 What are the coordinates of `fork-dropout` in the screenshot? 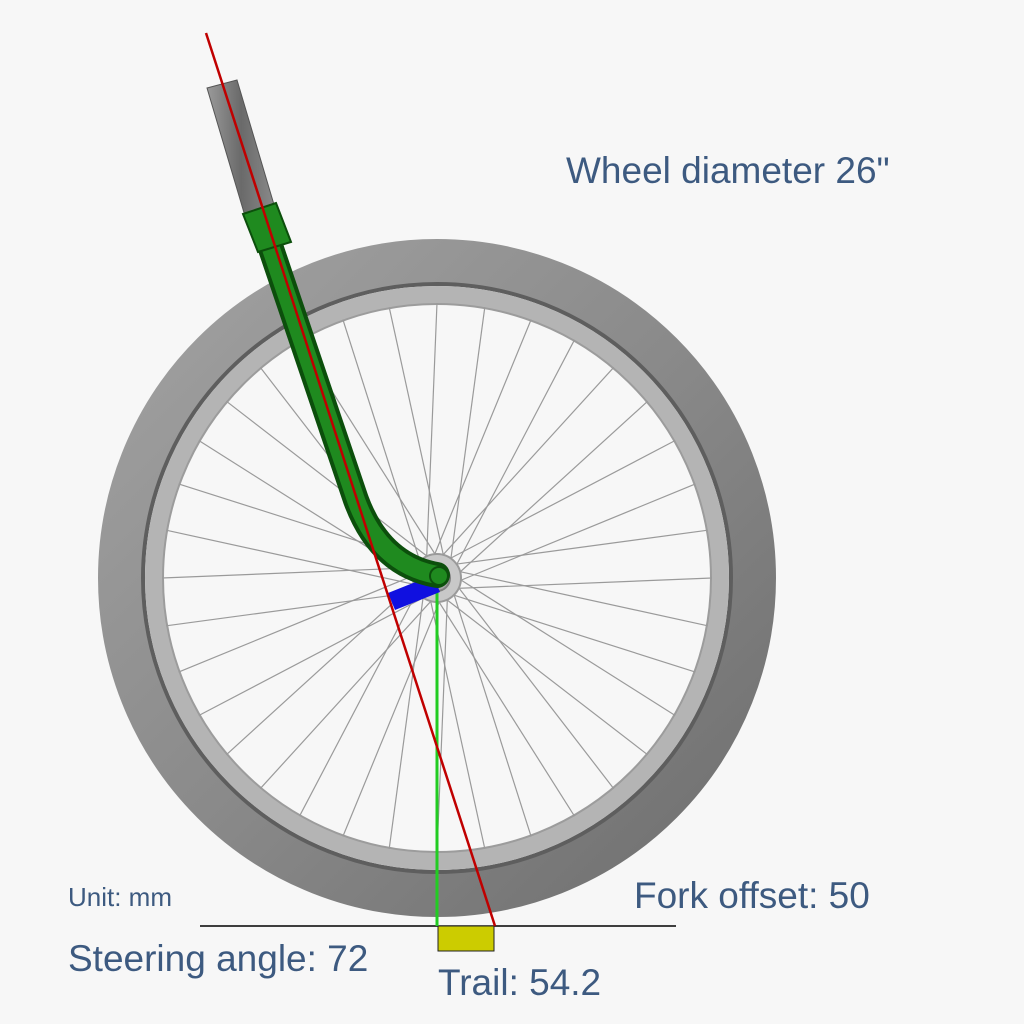 It's located at (439, 576).